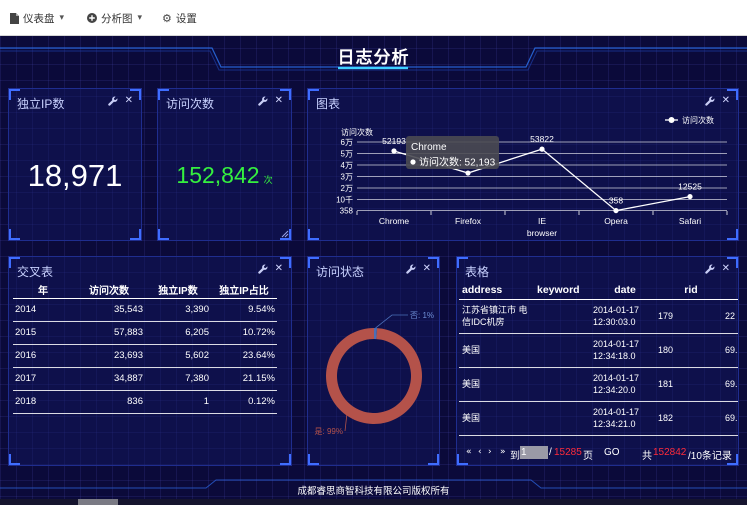 The width and height of the screenshot is (747, 505). What do you see at coordinates (457, 162) in the screenshot?
I see `tooltip-value: 访问次数: 52,193` at bounding box center [457, 162].